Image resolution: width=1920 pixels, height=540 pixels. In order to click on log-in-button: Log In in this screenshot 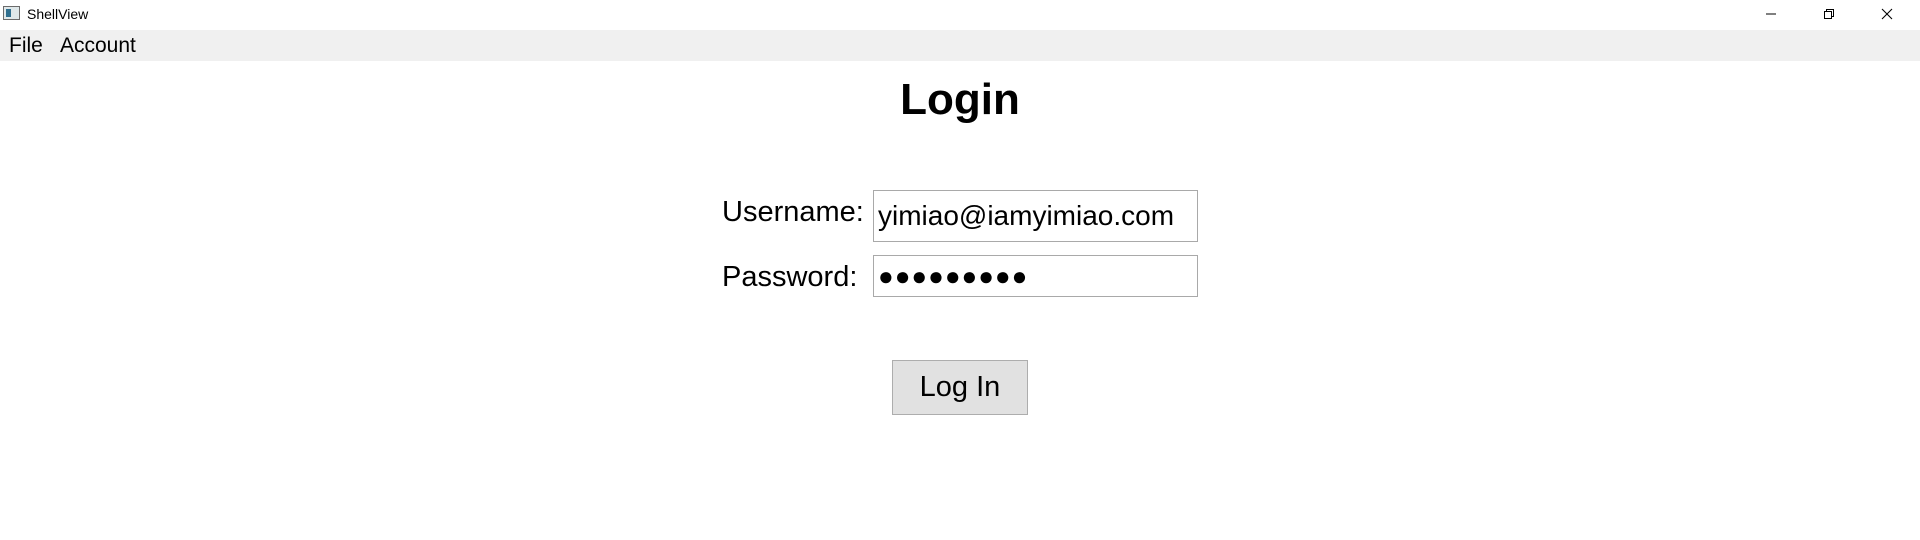, I will do `click(960, 387)`.